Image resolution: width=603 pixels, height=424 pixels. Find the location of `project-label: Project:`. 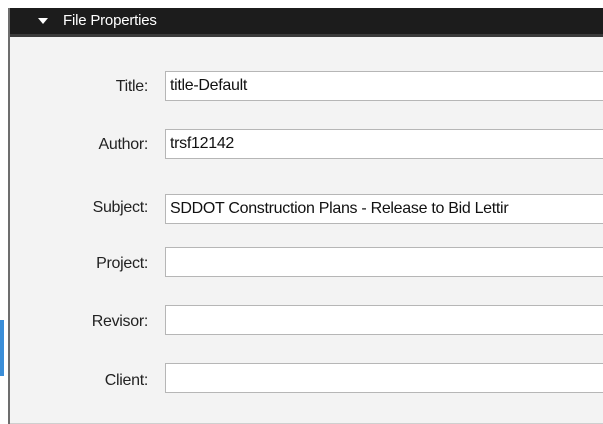

project-label: Project: is located at coordinates (122, 263).